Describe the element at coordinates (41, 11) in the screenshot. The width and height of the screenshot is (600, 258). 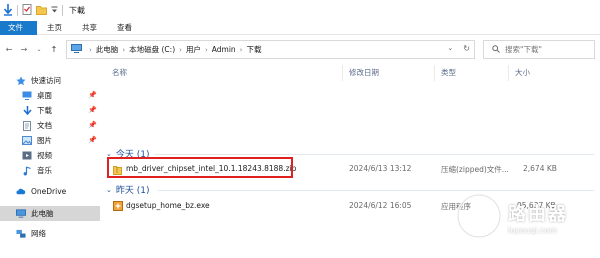
I see `new-folder-icon` at that location.